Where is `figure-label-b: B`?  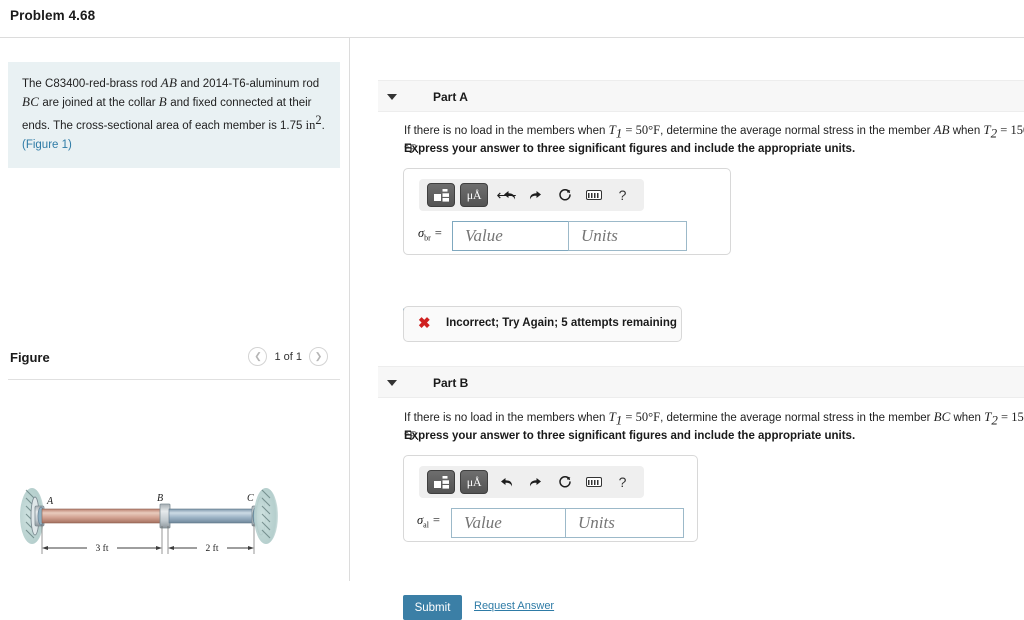
figure-label-b: B is located at coordinates (160, 498).